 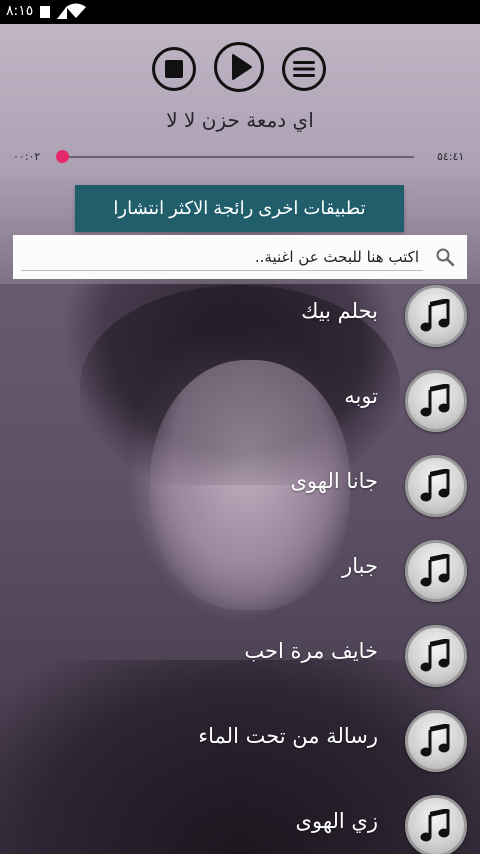 What do you see at coordinates (20, 11) in the screenshot?
I see `status-time: ٨:١٥` at bounding box center [20, 11].